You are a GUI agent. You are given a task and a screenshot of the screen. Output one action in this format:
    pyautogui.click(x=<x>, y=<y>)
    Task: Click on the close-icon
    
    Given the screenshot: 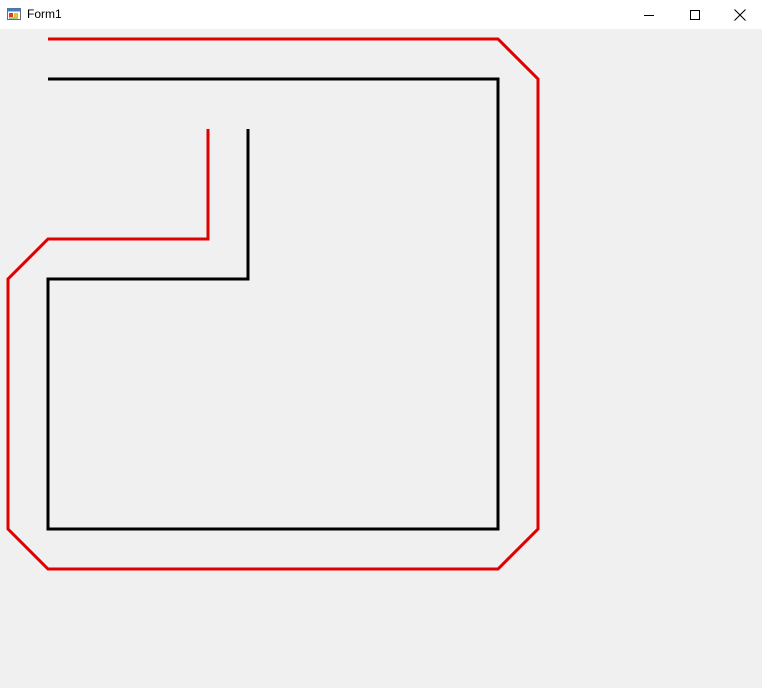 What is the action you would take?
    pyautogui.click(x=740, y=14)
    